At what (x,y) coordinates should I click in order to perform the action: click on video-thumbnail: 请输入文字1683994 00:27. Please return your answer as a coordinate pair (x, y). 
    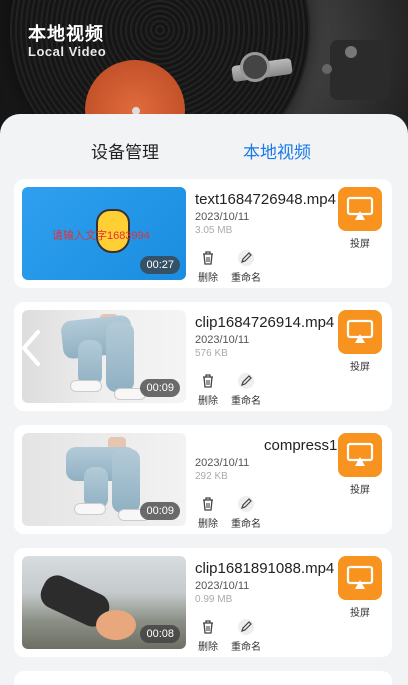
    Looking at the image, I should click on (104, 233).